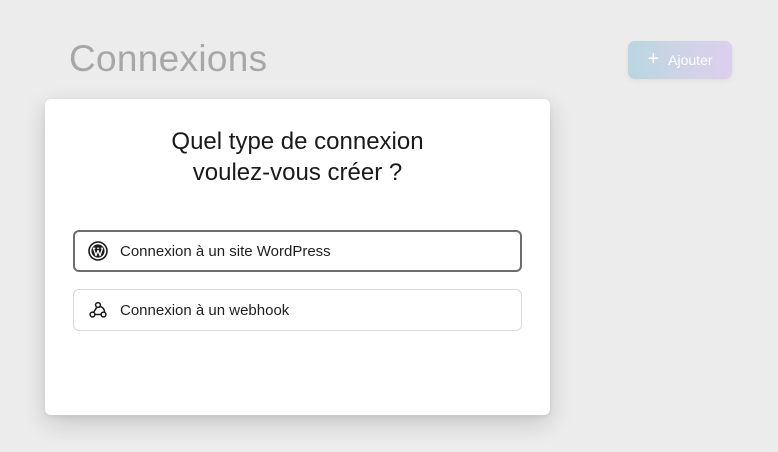 This screenshot has width=778, height=452. What do you see at coordinates (168, 58) in the screenshot?
I see `page-title: Connexions` at bounding box center [168, 58].